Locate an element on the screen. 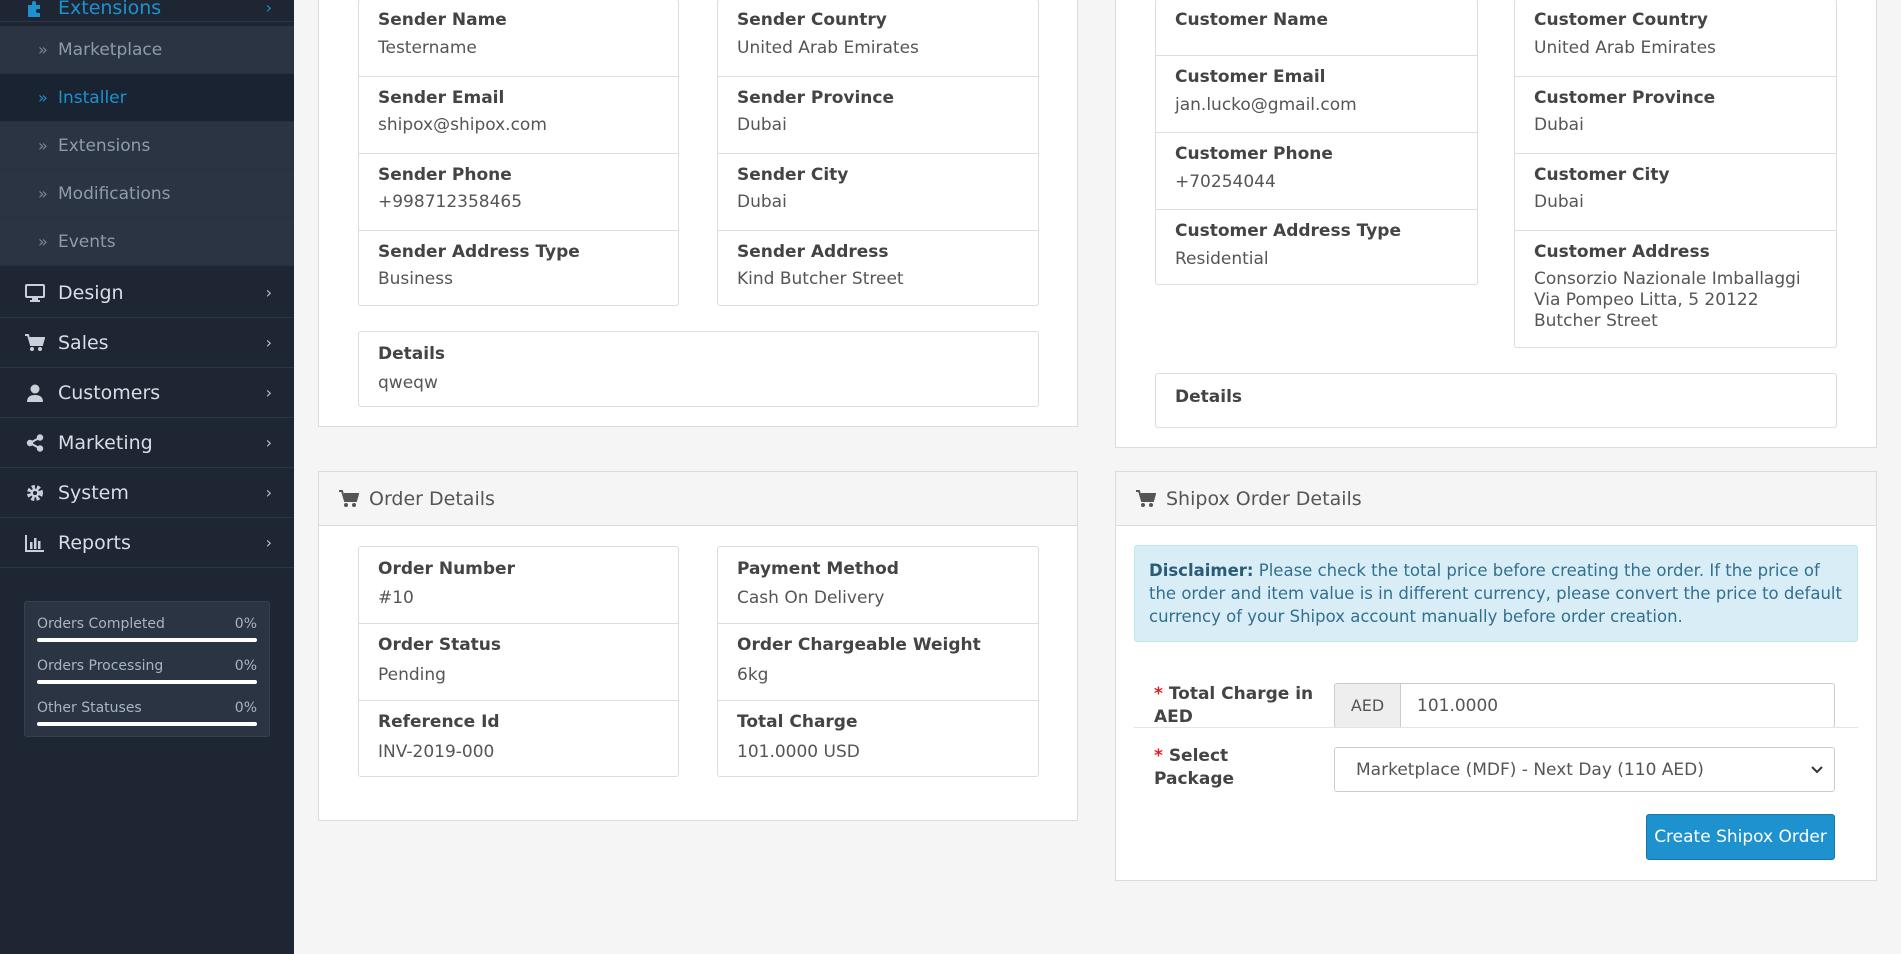  field-label: Sender Province is located at coordinates (816, 98).